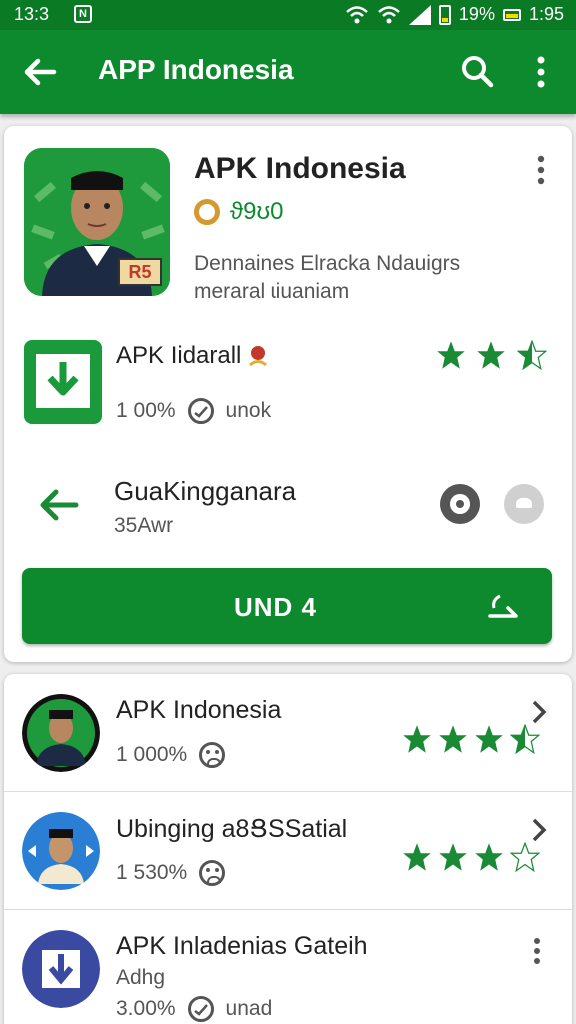 The image size is (576, 1024). What do you see at coordinates (357, 14) in the screenshot?
I see `wifi-icon` at bounding box center [357, 14].